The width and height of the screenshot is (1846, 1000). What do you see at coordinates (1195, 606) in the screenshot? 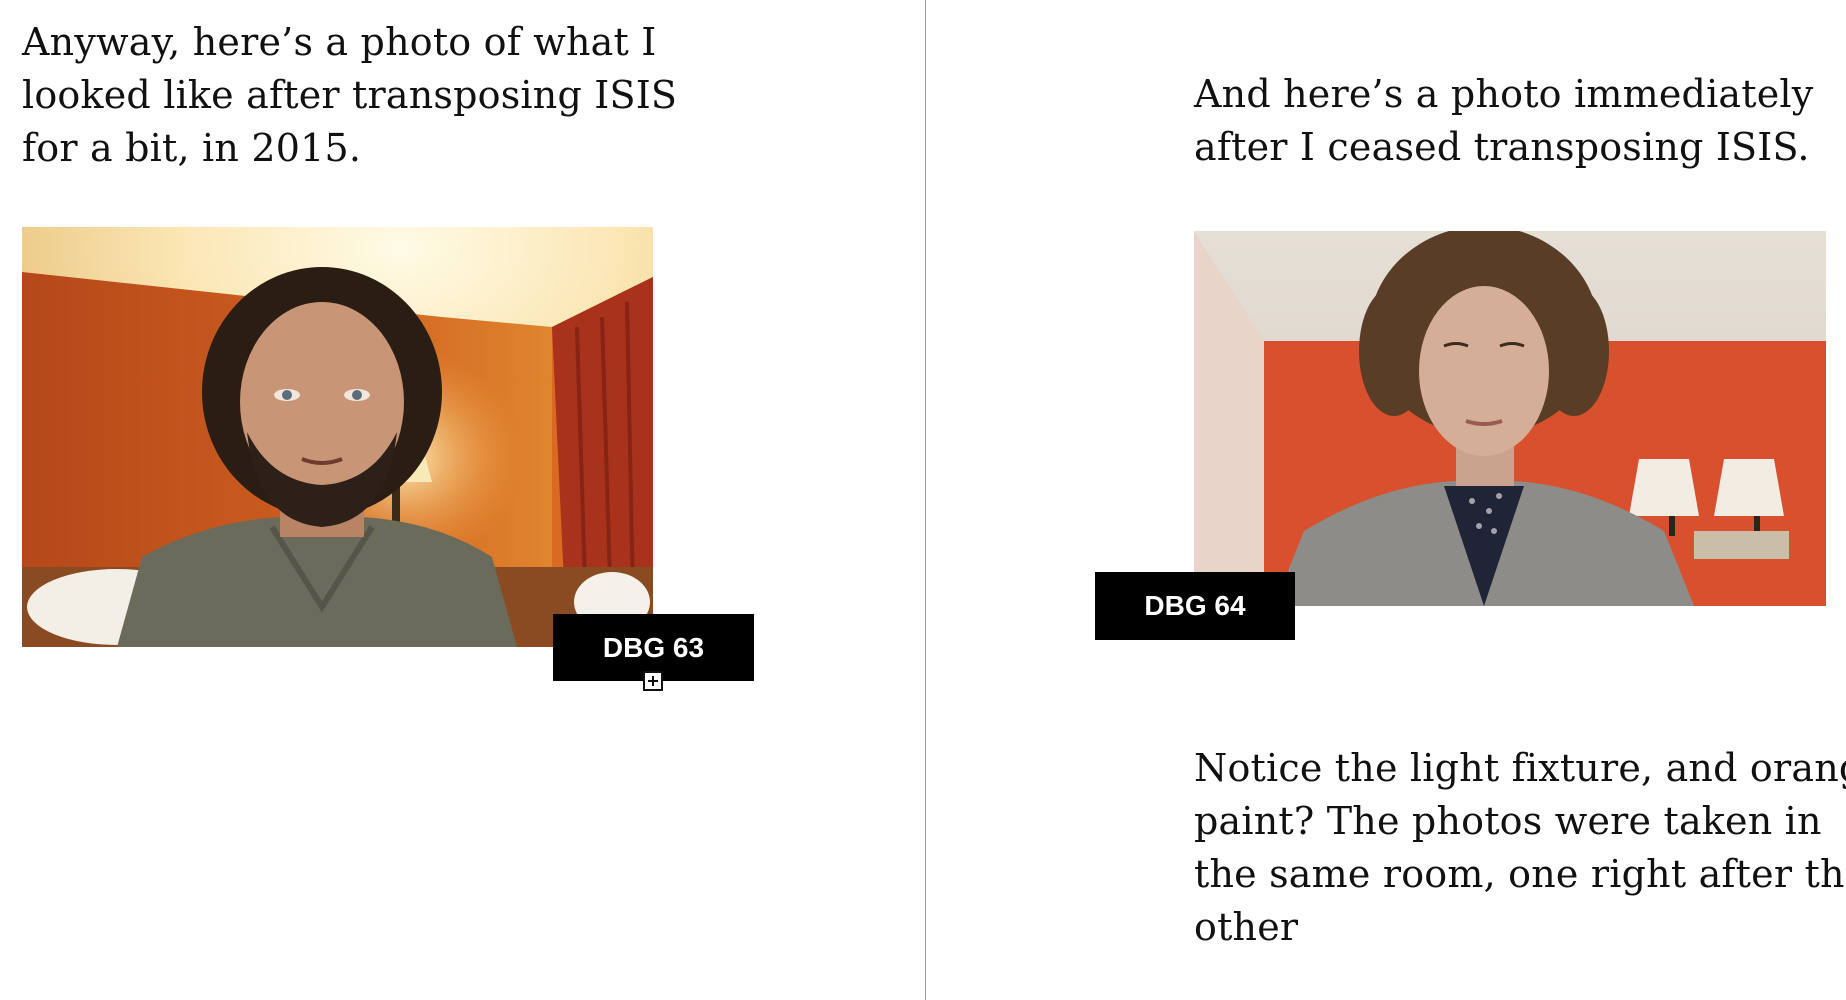
I see `photo-tag-dbg64: DBG 64` at bounding box center [1195, 606].